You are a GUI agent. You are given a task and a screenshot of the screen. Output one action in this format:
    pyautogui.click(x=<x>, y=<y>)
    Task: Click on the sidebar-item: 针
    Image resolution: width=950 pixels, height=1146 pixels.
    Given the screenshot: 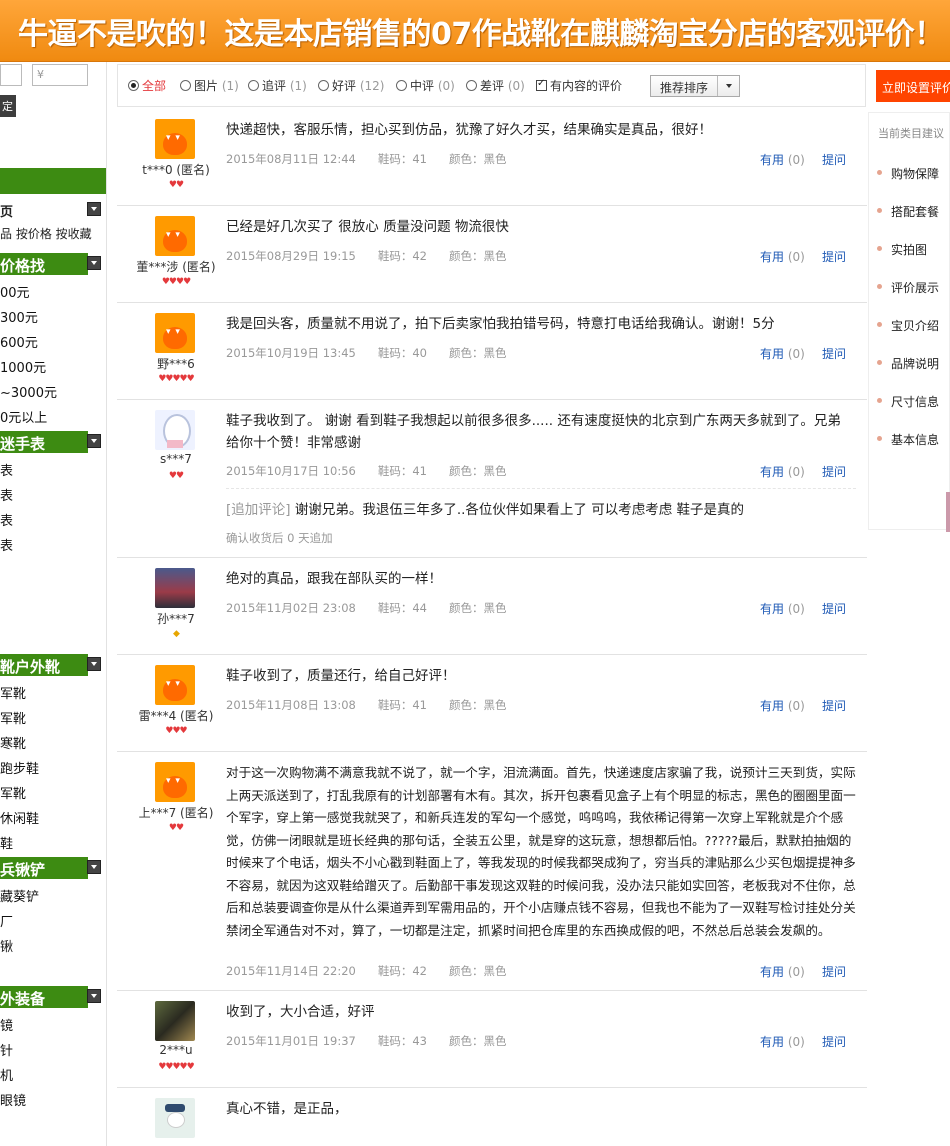 What is the action you would take?
    pyautogui.click(x=6, y=1049)
    